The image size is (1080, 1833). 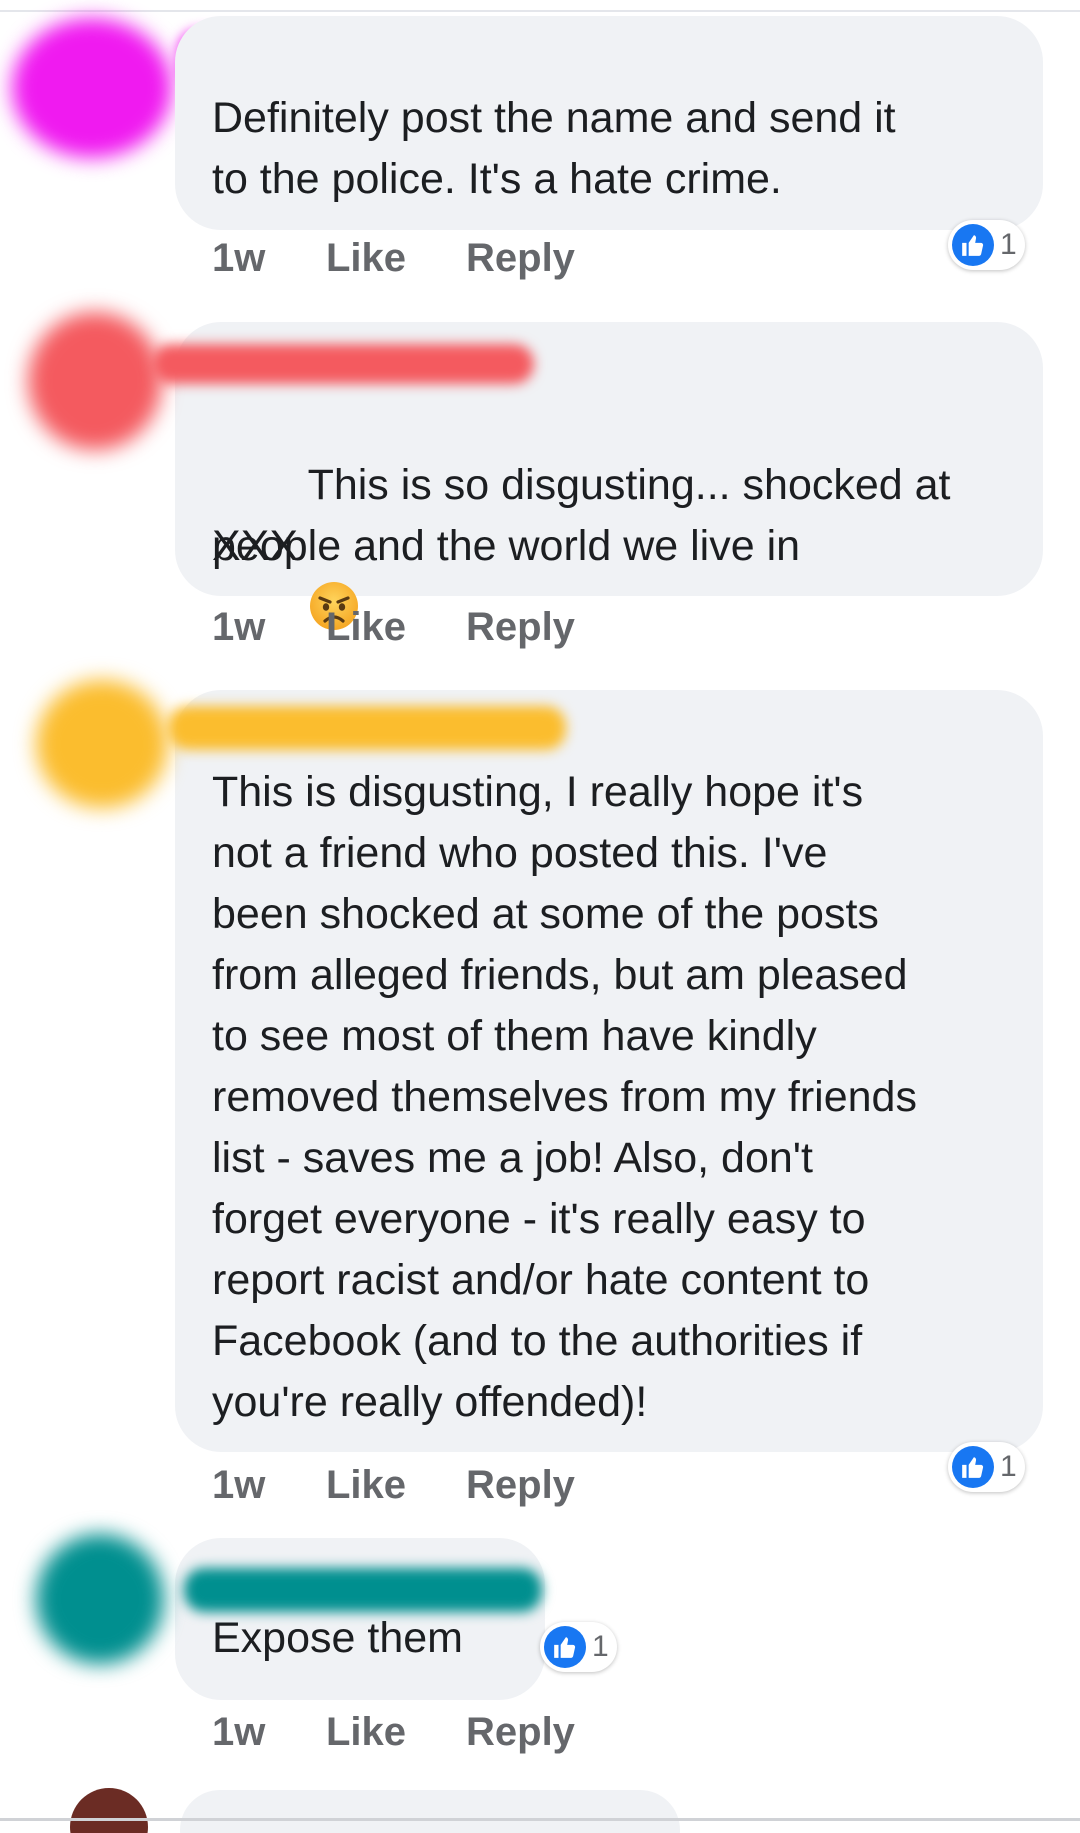 What do you see at coordinates (540, 1819) in the screenshot?
I see `bottom-divider` at bounding box center [540, 1819].